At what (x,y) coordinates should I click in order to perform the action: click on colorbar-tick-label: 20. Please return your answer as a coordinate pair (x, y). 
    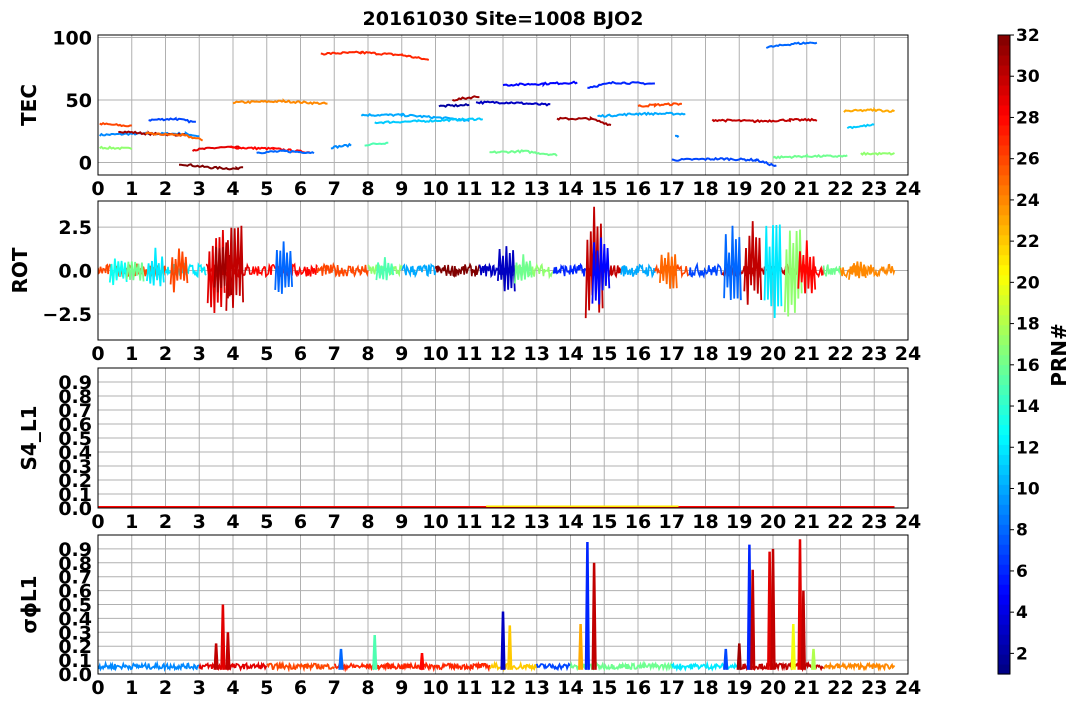
    Looking at the image, I should click on (1028, 283).